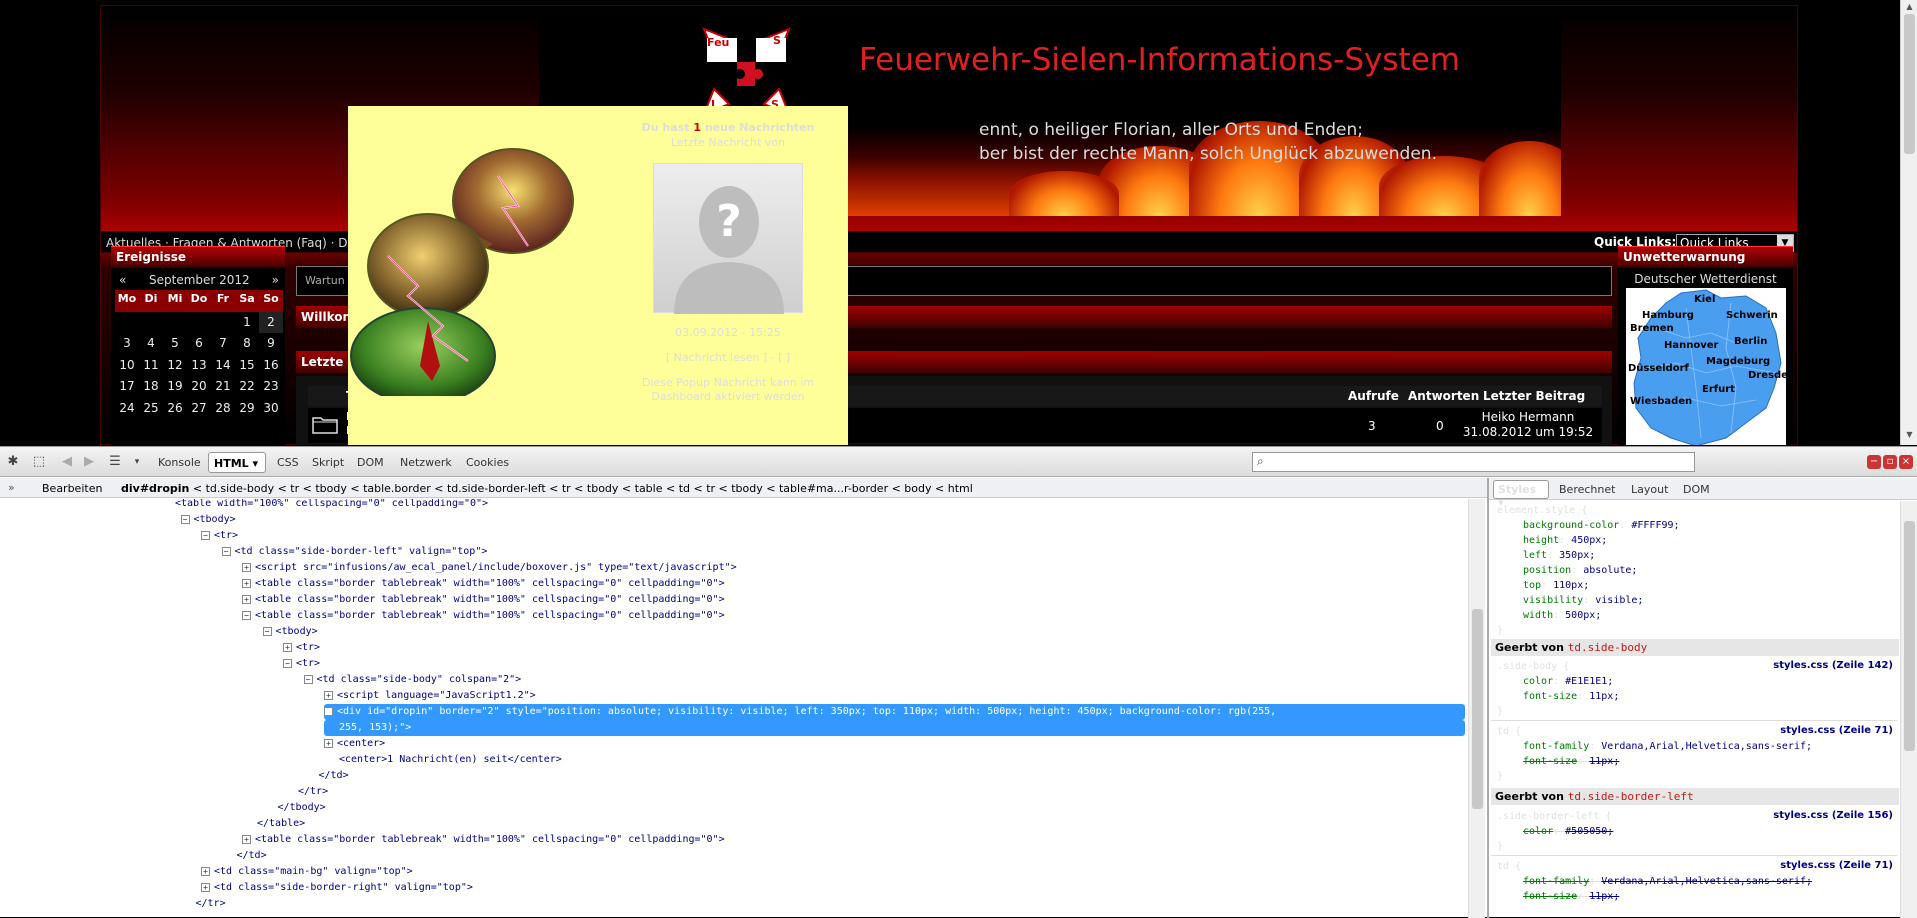  Describe the element at coordinates (307, 872) in the screenshot. I see `html-tree-node: + <td class="main-bg" valign="top">` at that location.